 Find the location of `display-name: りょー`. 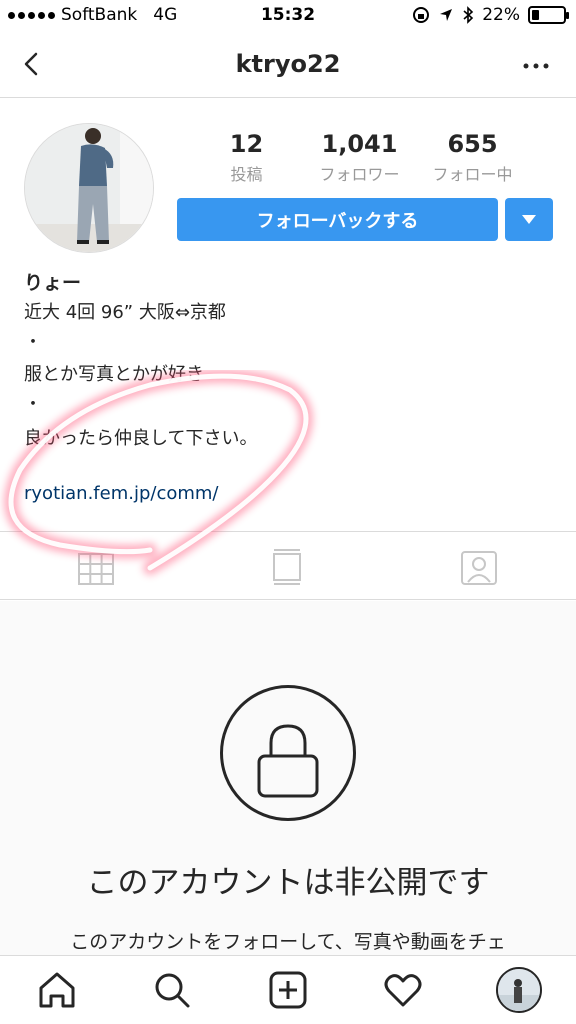

display-name: りょー is located at coordinates (53, 283).